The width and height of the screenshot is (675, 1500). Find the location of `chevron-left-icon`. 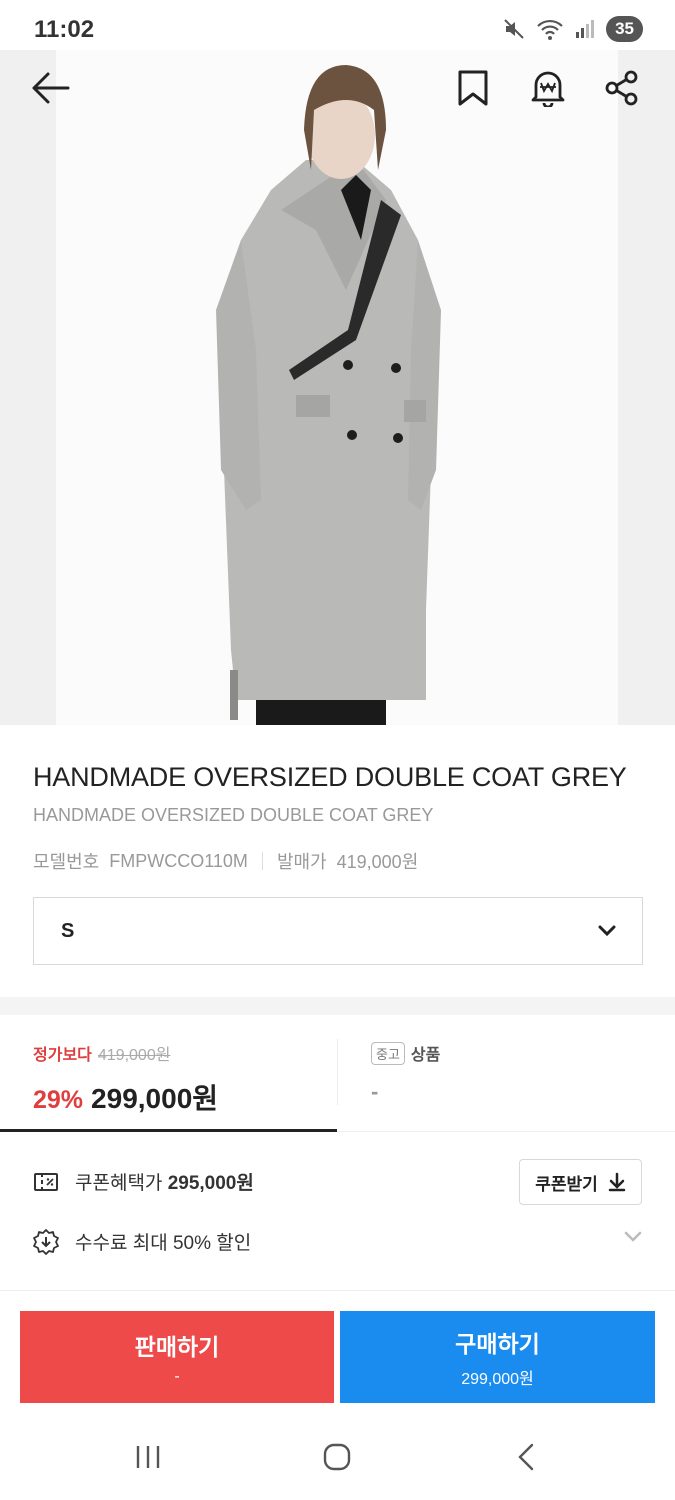

chevron-left-icon is located at coordinates (526, 1457).